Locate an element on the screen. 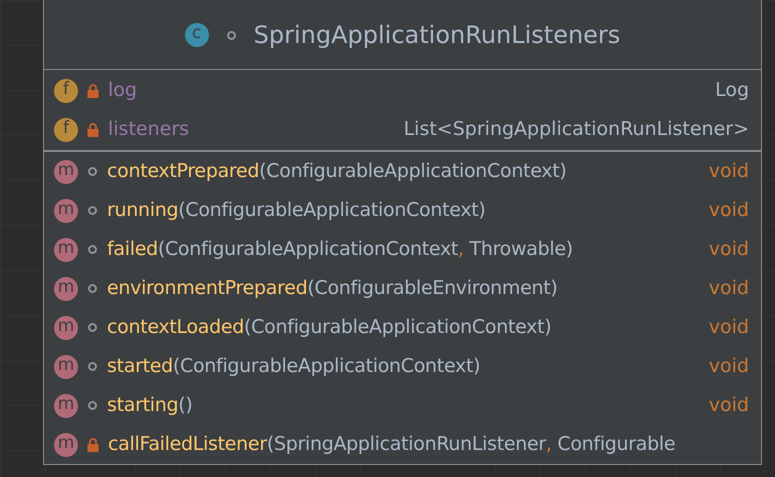 Image resolution: width=775 pixels, height=477 pixels. method-signature: contextPrepared(ConfigurableApplicationContext) is located at coordinates (336, 171).